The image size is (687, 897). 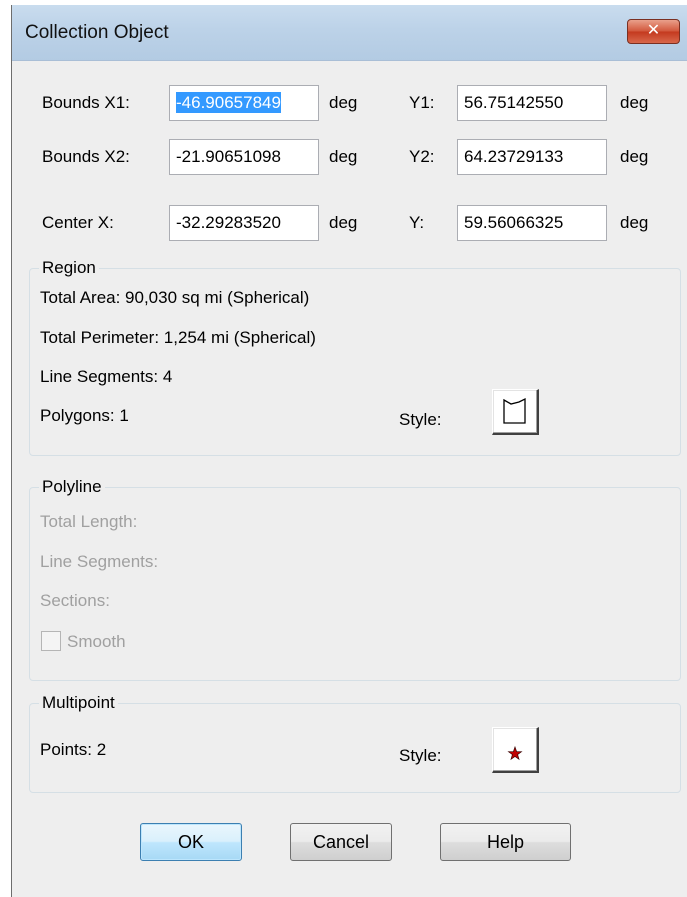 I want to click on title-bar: Collection Object ✕, so click(x=349, y=33).